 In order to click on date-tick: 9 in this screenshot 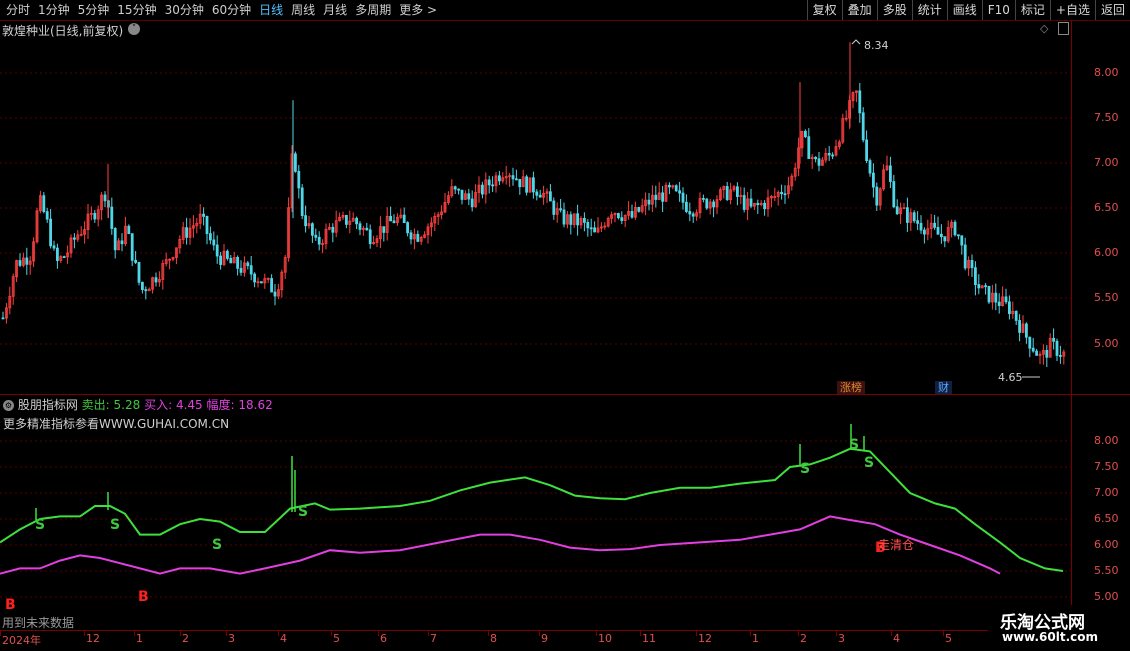, I will do `click(544, 638)`.